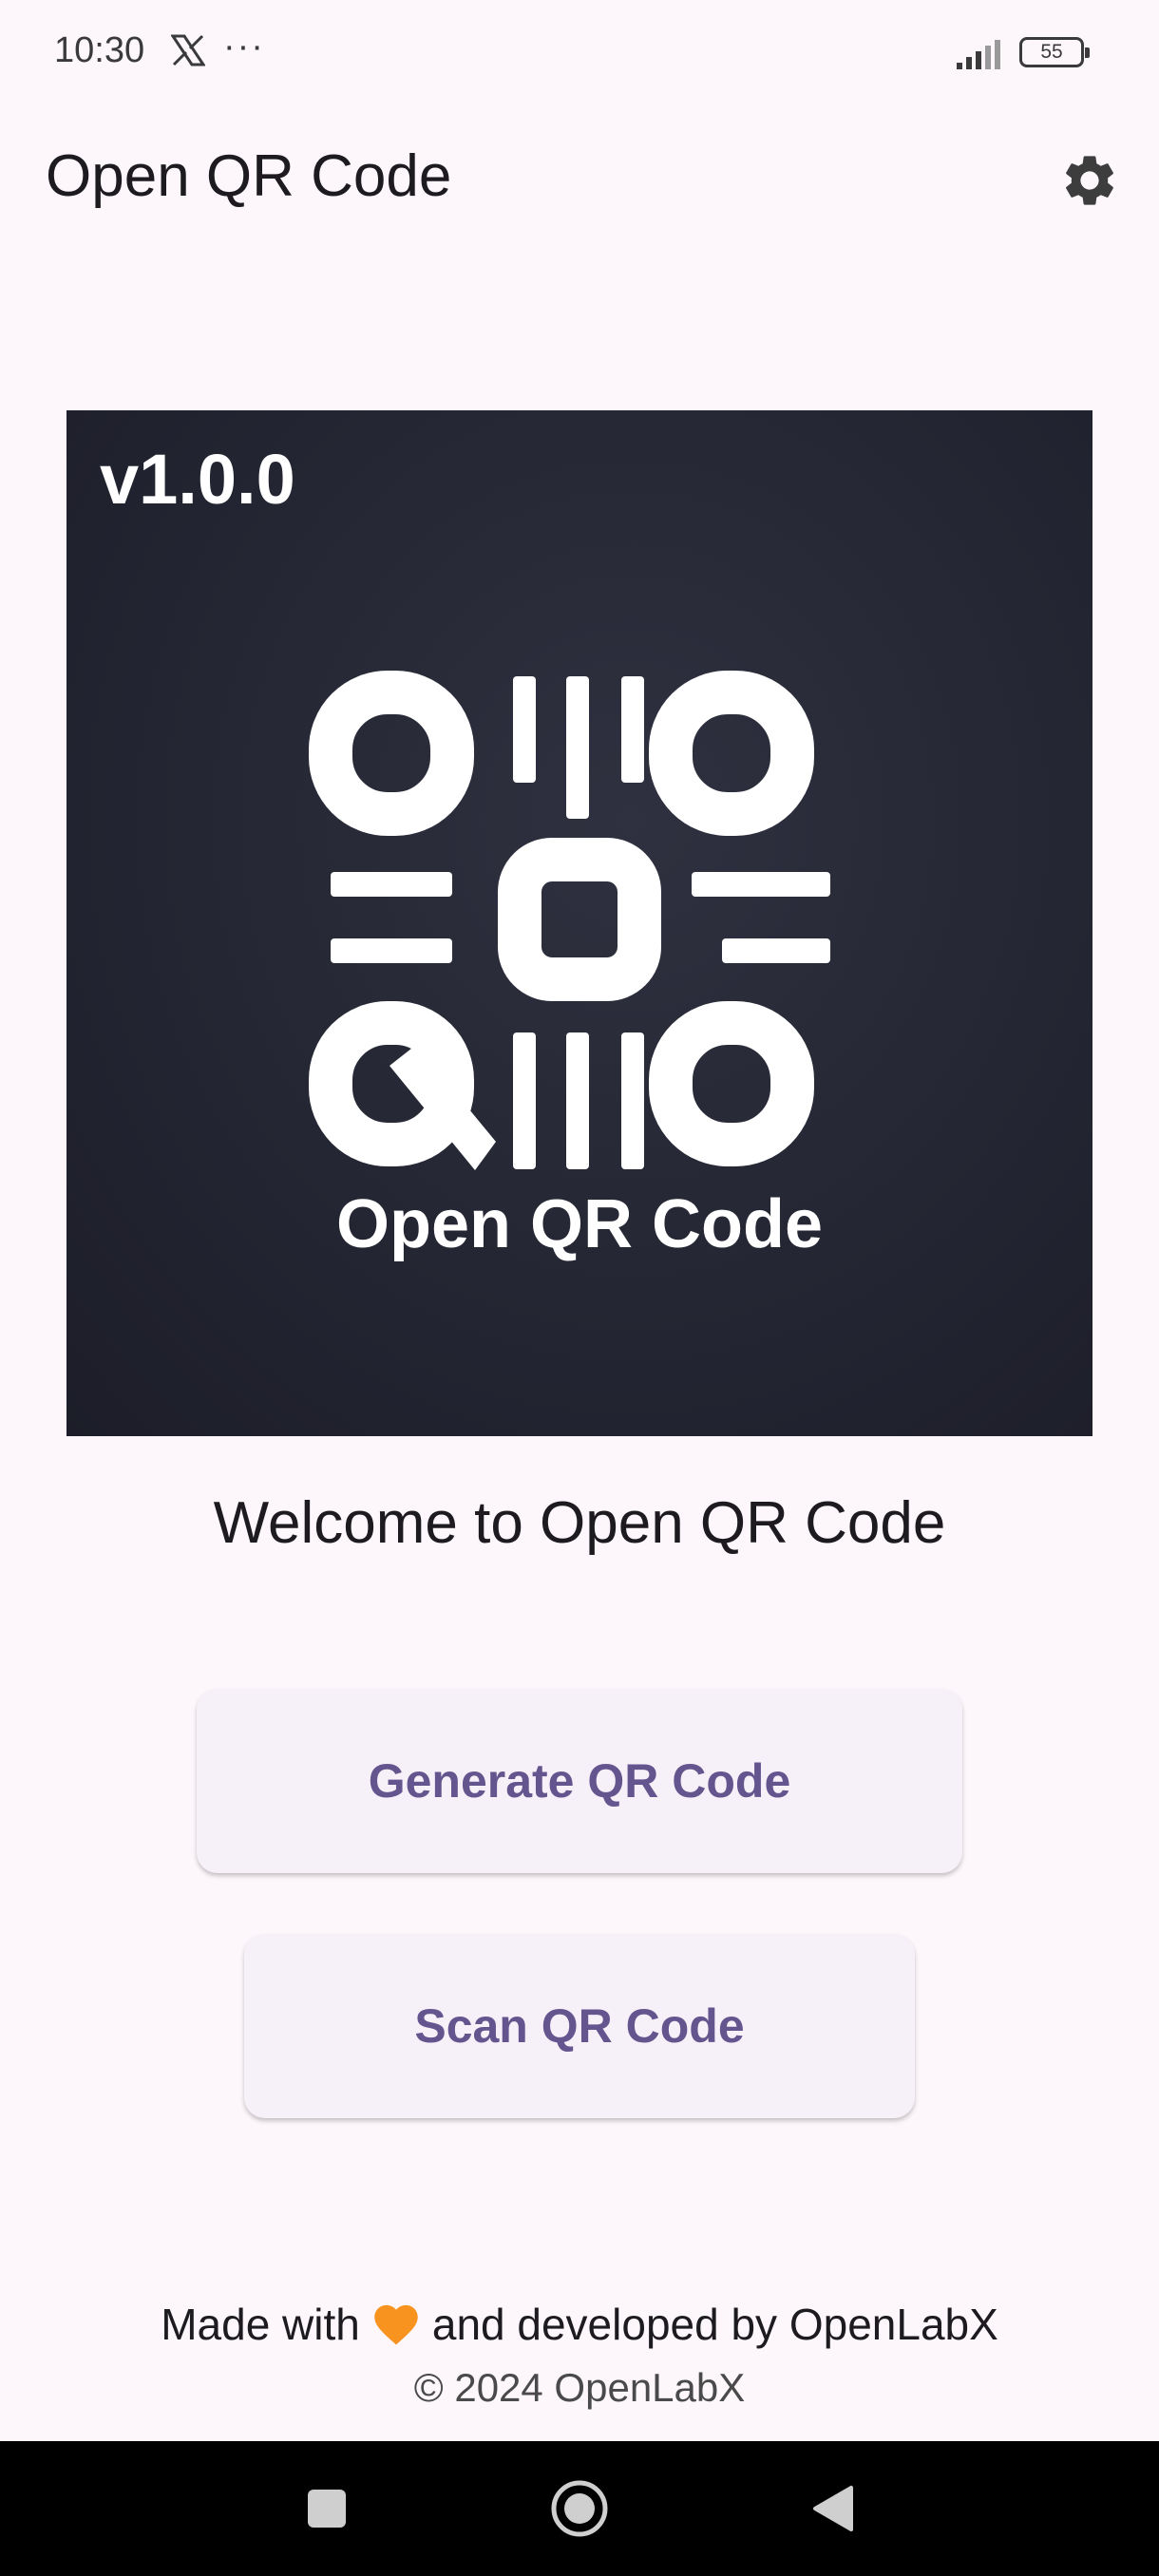 The height and width of the screenshot is (2576, 1159). Describe the element at coordinates (244, 46) in the screenshot. I see `more-notifications-icon: ···` at that location.